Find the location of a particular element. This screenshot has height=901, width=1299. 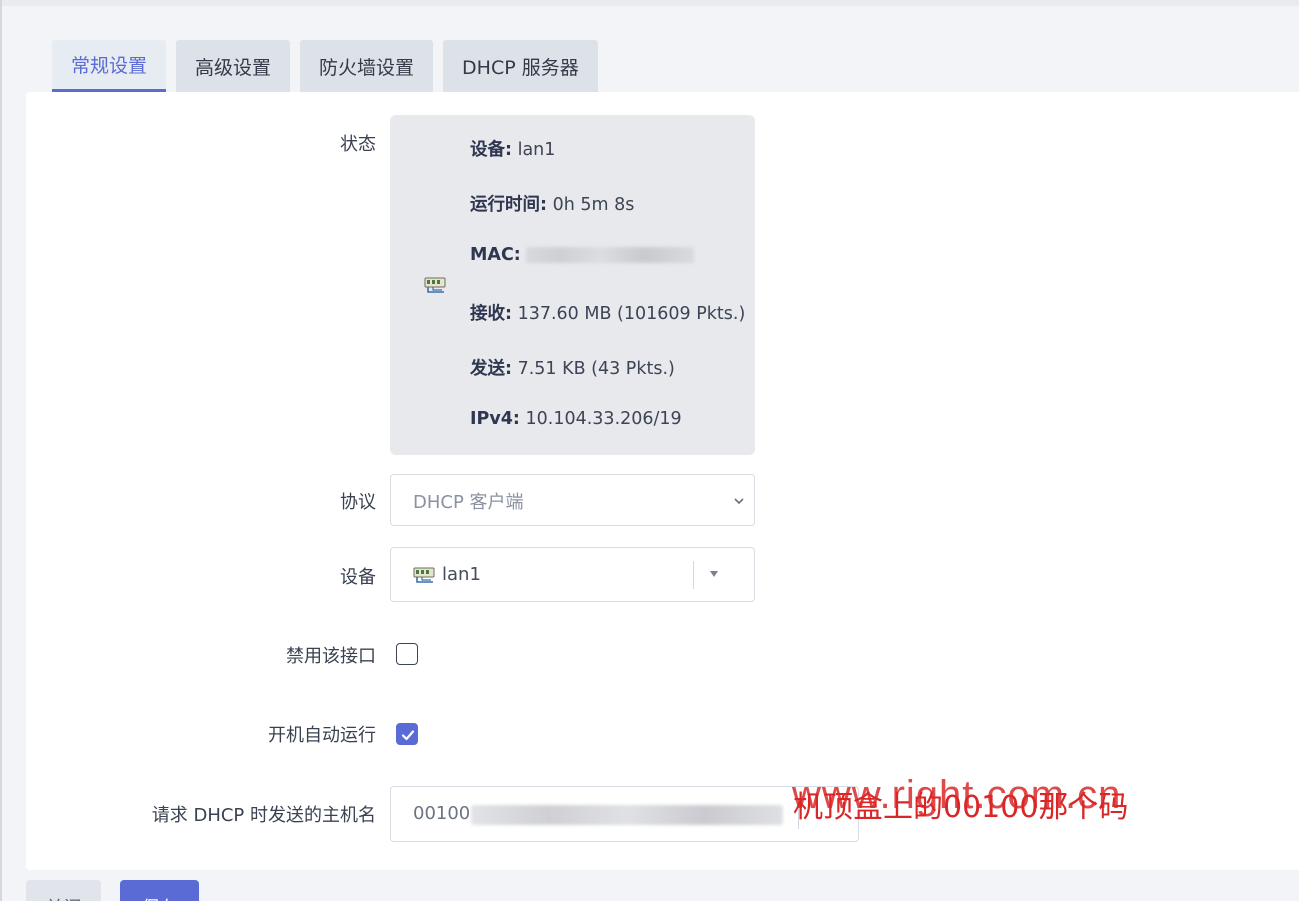

close-button: 关闭 is located at coordinates (63, 890).